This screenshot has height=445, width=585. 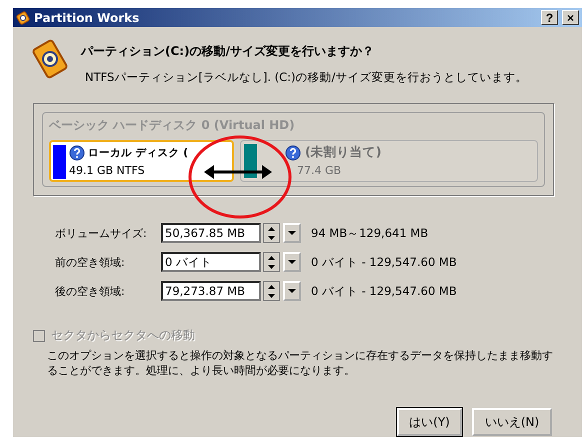 I want to click on input-field: 0 バイト, so click(x=211, y=262).